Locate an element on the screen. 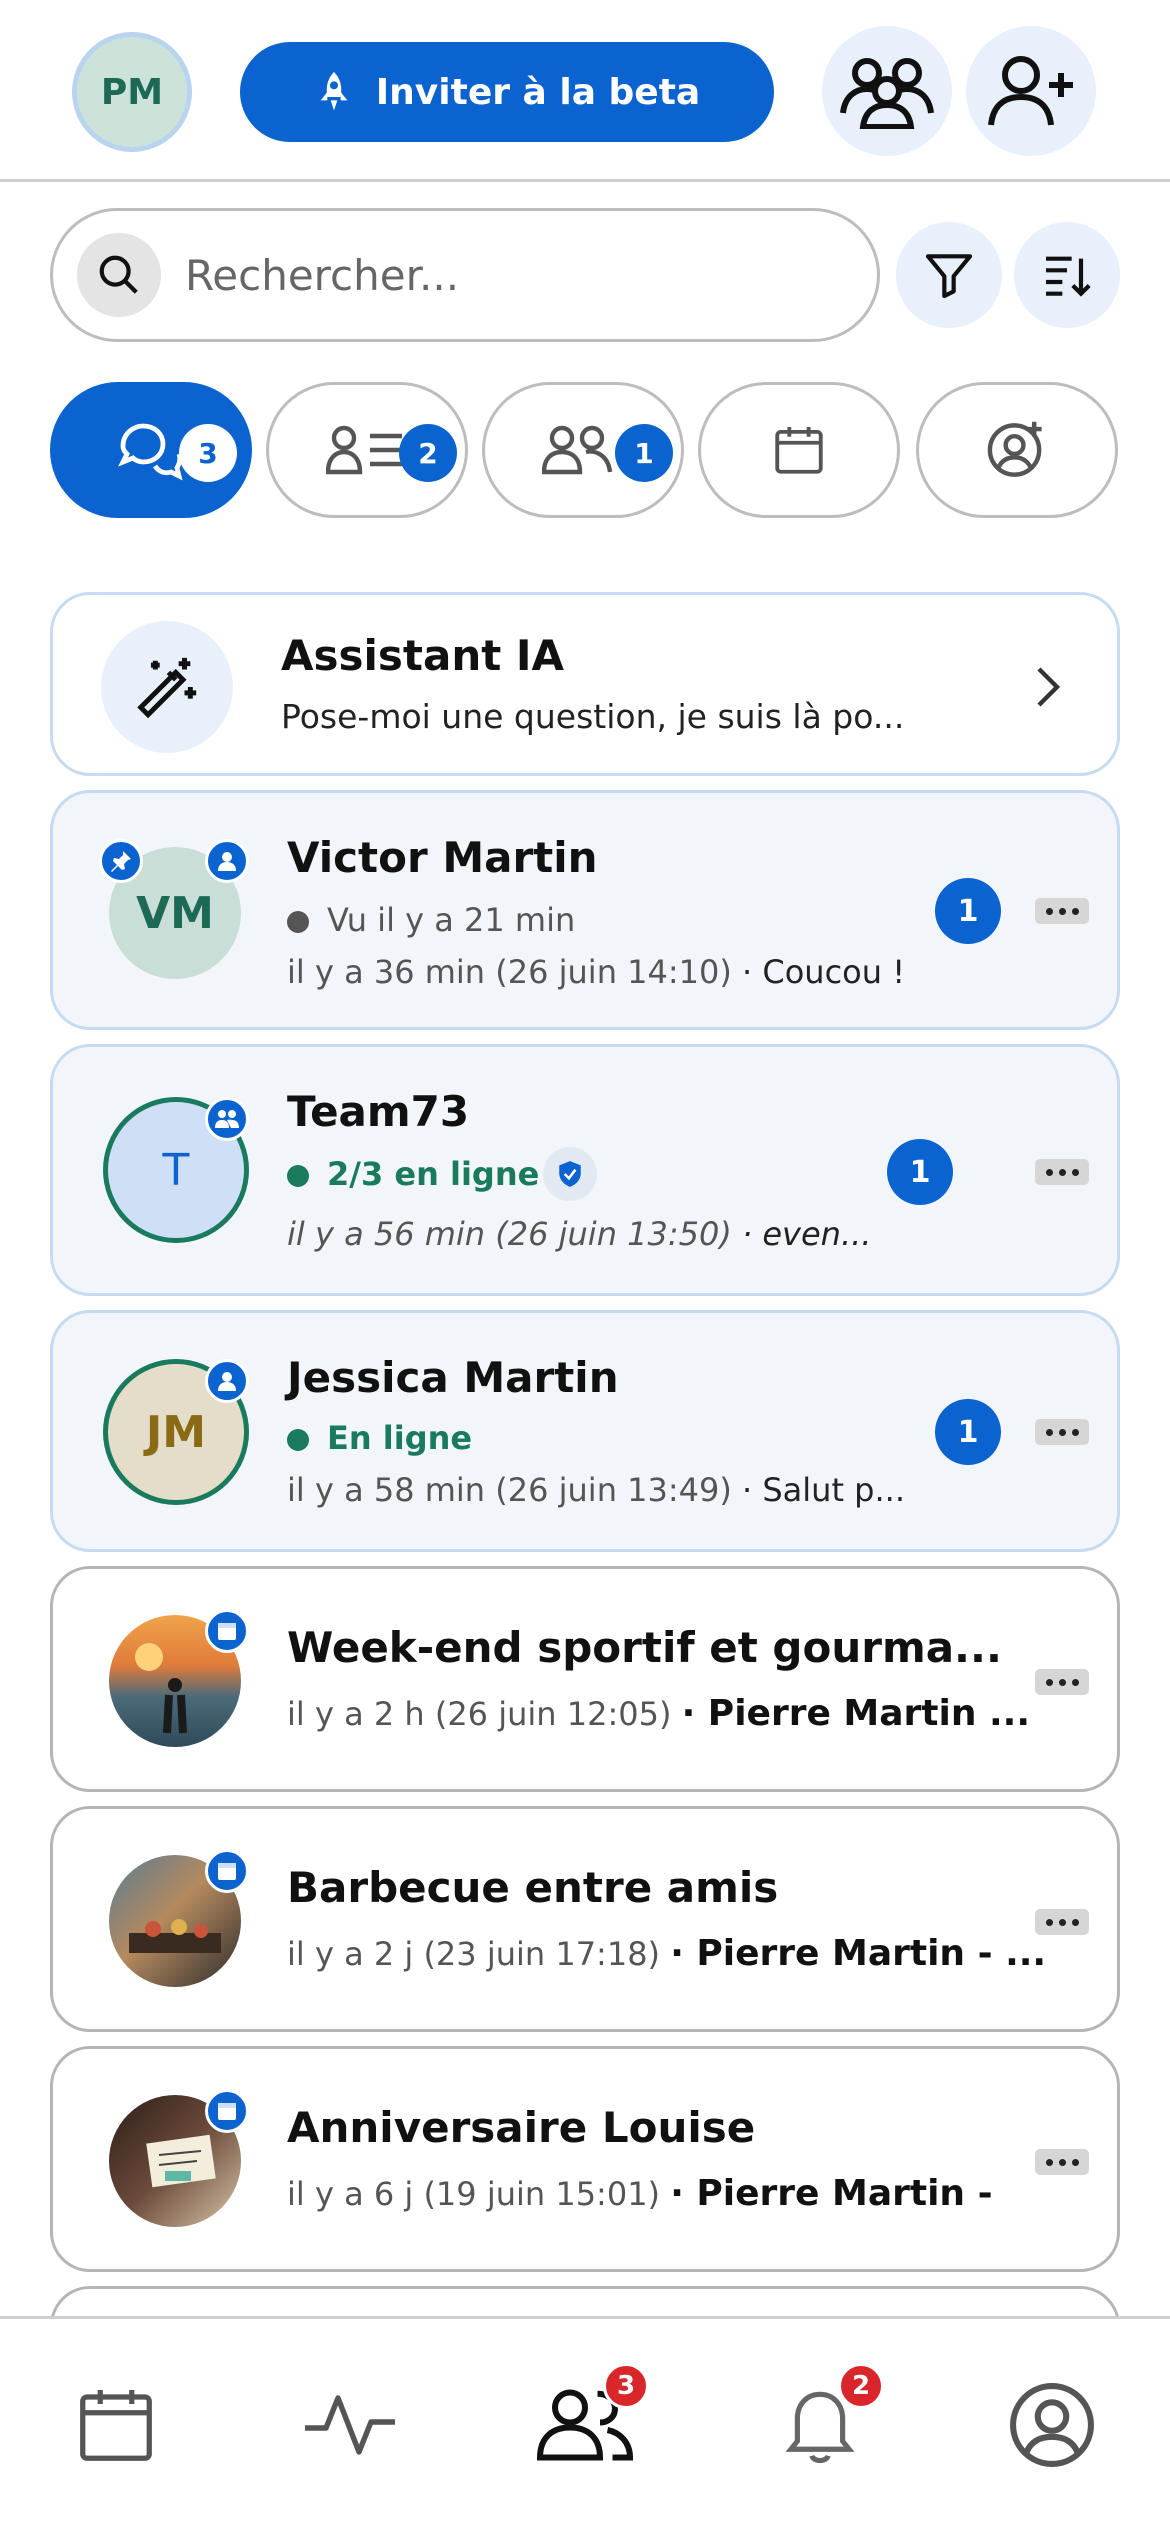  conversation-status: En ligne is located at coordinates (379, 1438).